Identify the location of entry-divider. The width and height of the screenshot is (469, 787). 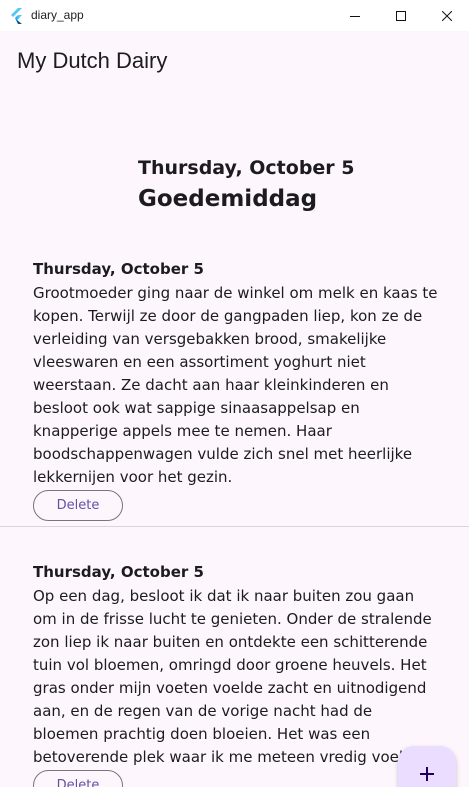
(234, 526).